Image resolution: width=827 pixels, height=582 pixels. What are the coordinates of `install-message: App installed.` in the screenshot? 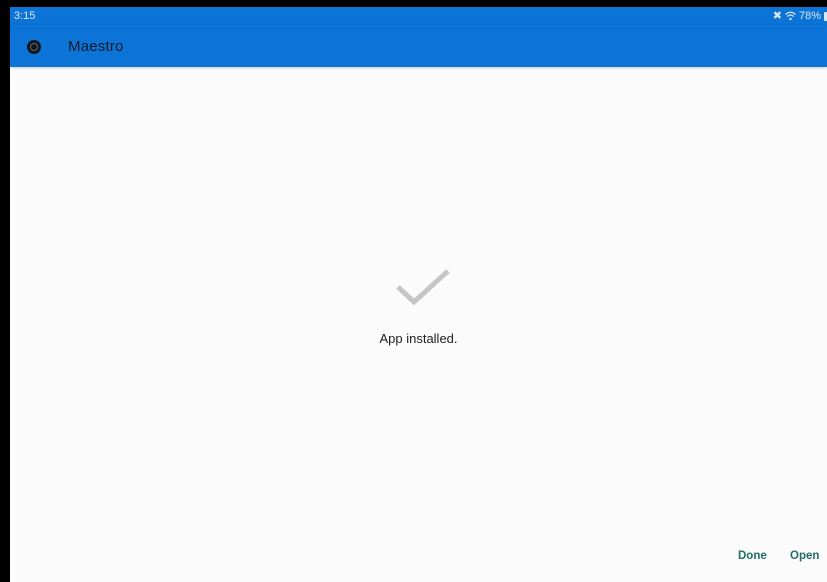 It's located at (418, 338).